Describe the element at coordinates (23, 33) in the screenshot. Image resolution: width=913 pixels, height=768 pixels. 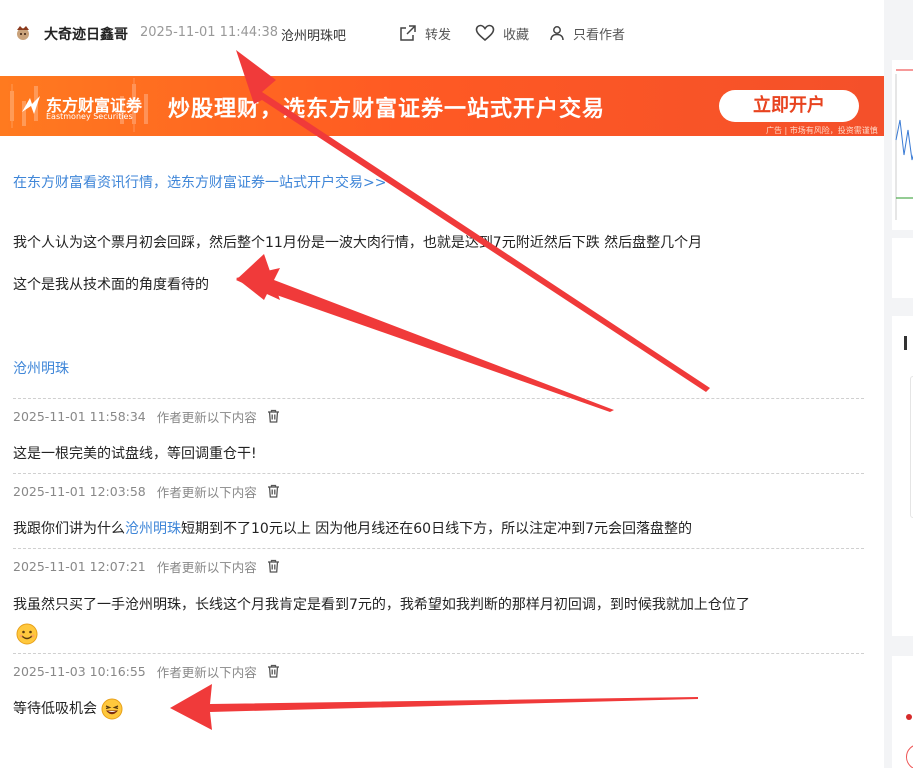
I see `author-avatar` at that location.